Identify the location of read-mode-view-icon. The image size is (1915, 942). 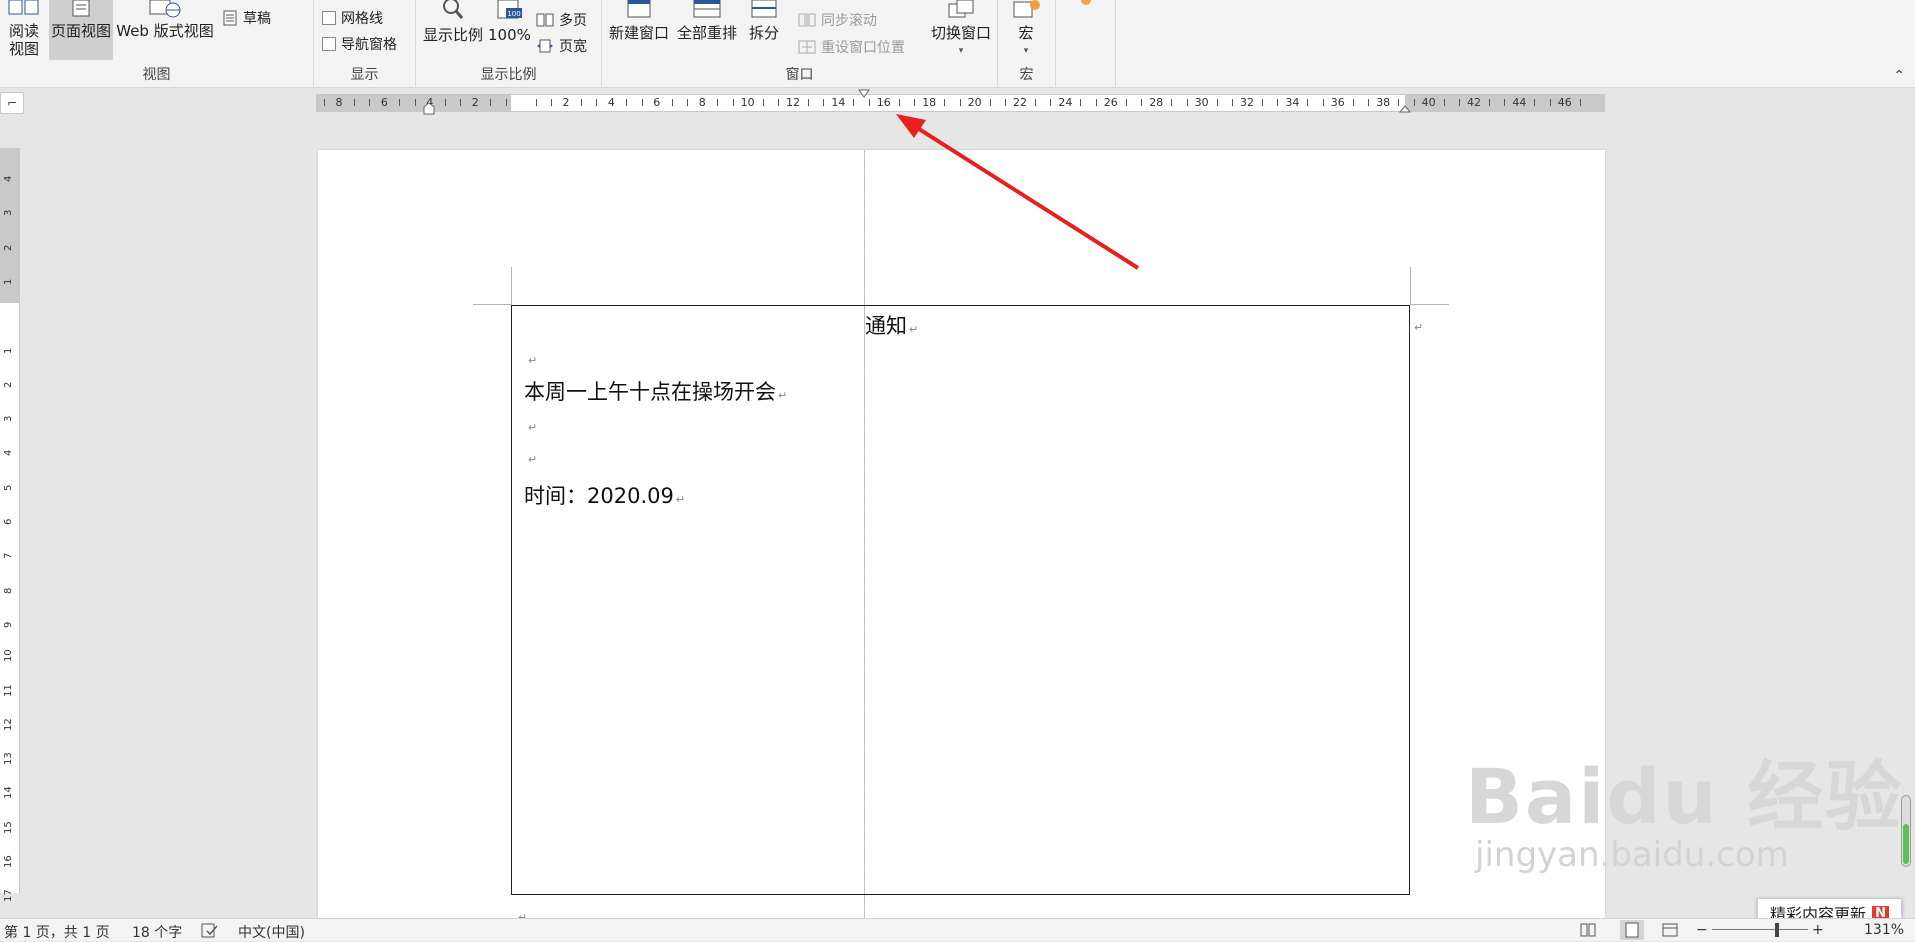
(1588, 930).